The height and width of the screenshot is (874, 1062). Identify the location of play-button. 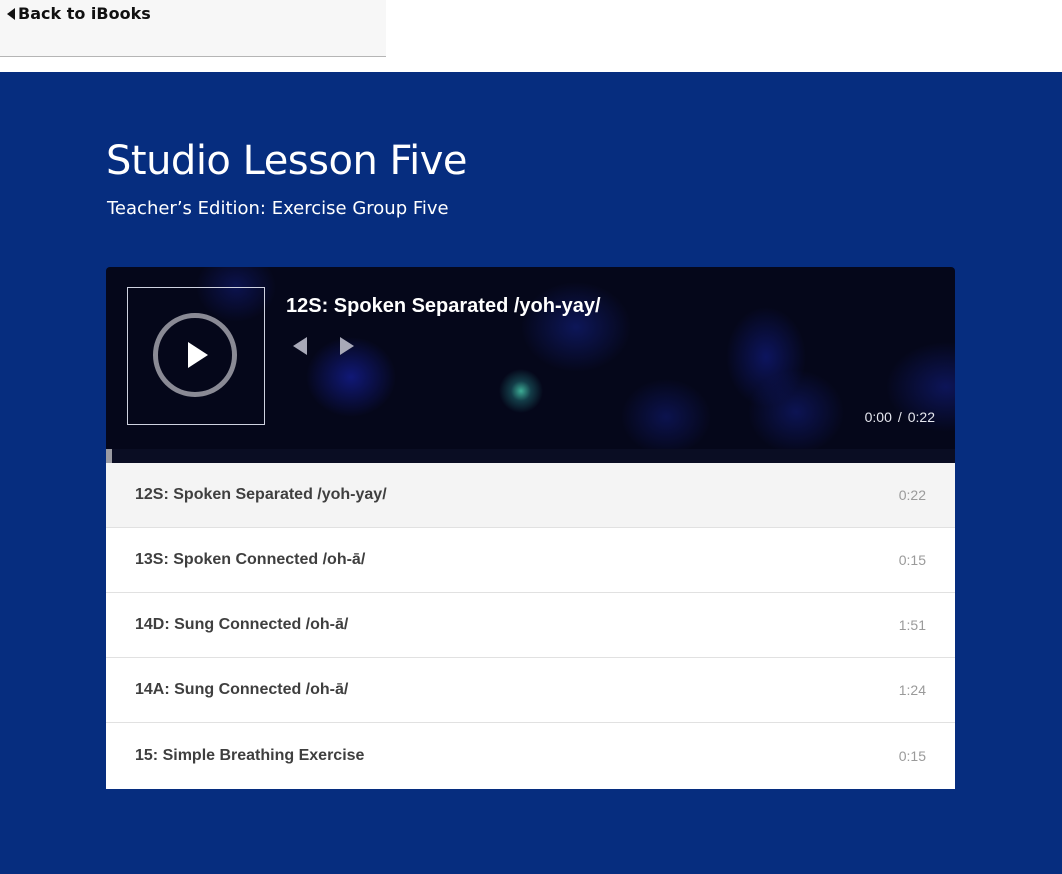
(195, 355).